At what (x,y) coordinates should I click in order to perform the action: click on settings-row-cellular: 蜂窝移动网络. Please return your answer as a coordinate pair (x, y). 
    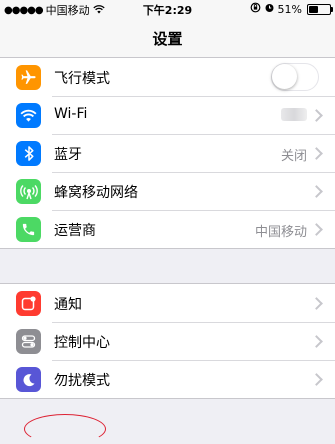
    Looking at the image, I should click on (167, 191).